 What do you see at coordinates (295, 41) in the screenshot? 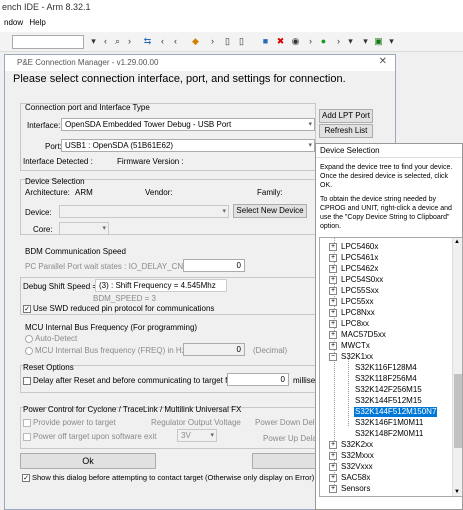
I see `debug-icon: ◉` at bounding box center [295, 41].